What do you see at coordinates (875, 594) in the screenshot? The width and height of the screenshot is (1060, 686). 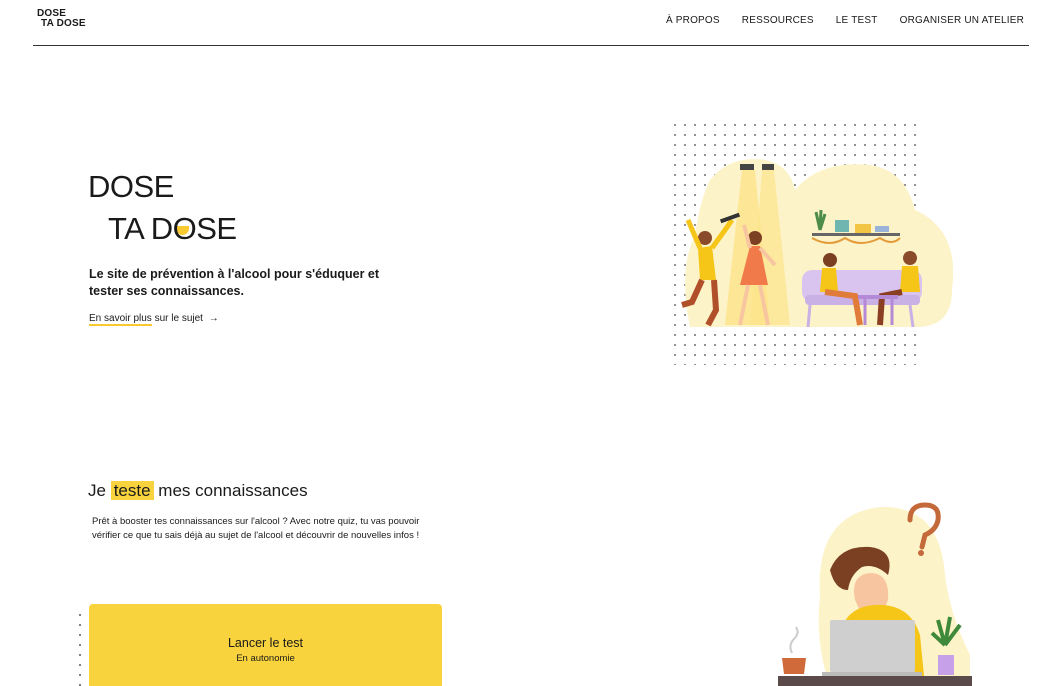 I see `quiz-illustration` at bounding box center [875, 594].